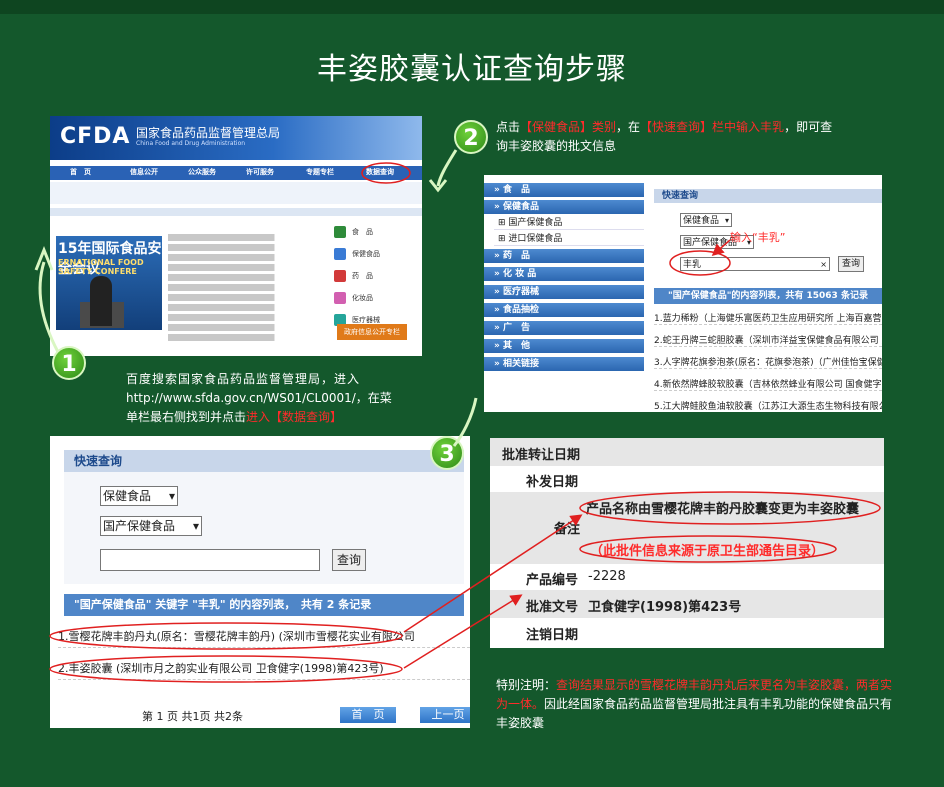 Image resolution: width=944 pixels, height=787 pixels. Describe the element at coordinates (564, 190) in the screenshot. I see `sidebar-food: » 食 品` at that location.